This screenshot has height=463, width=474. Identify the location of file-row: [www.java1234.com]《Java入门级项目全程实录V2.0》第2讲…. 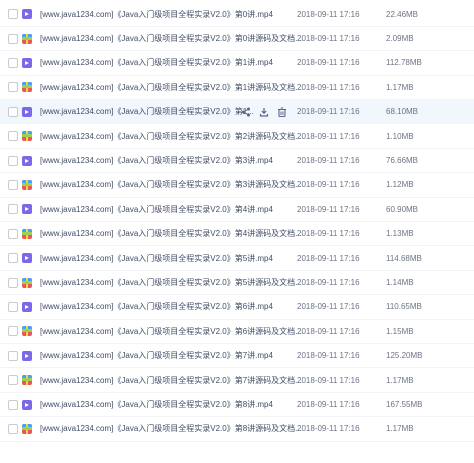
(237, 137).